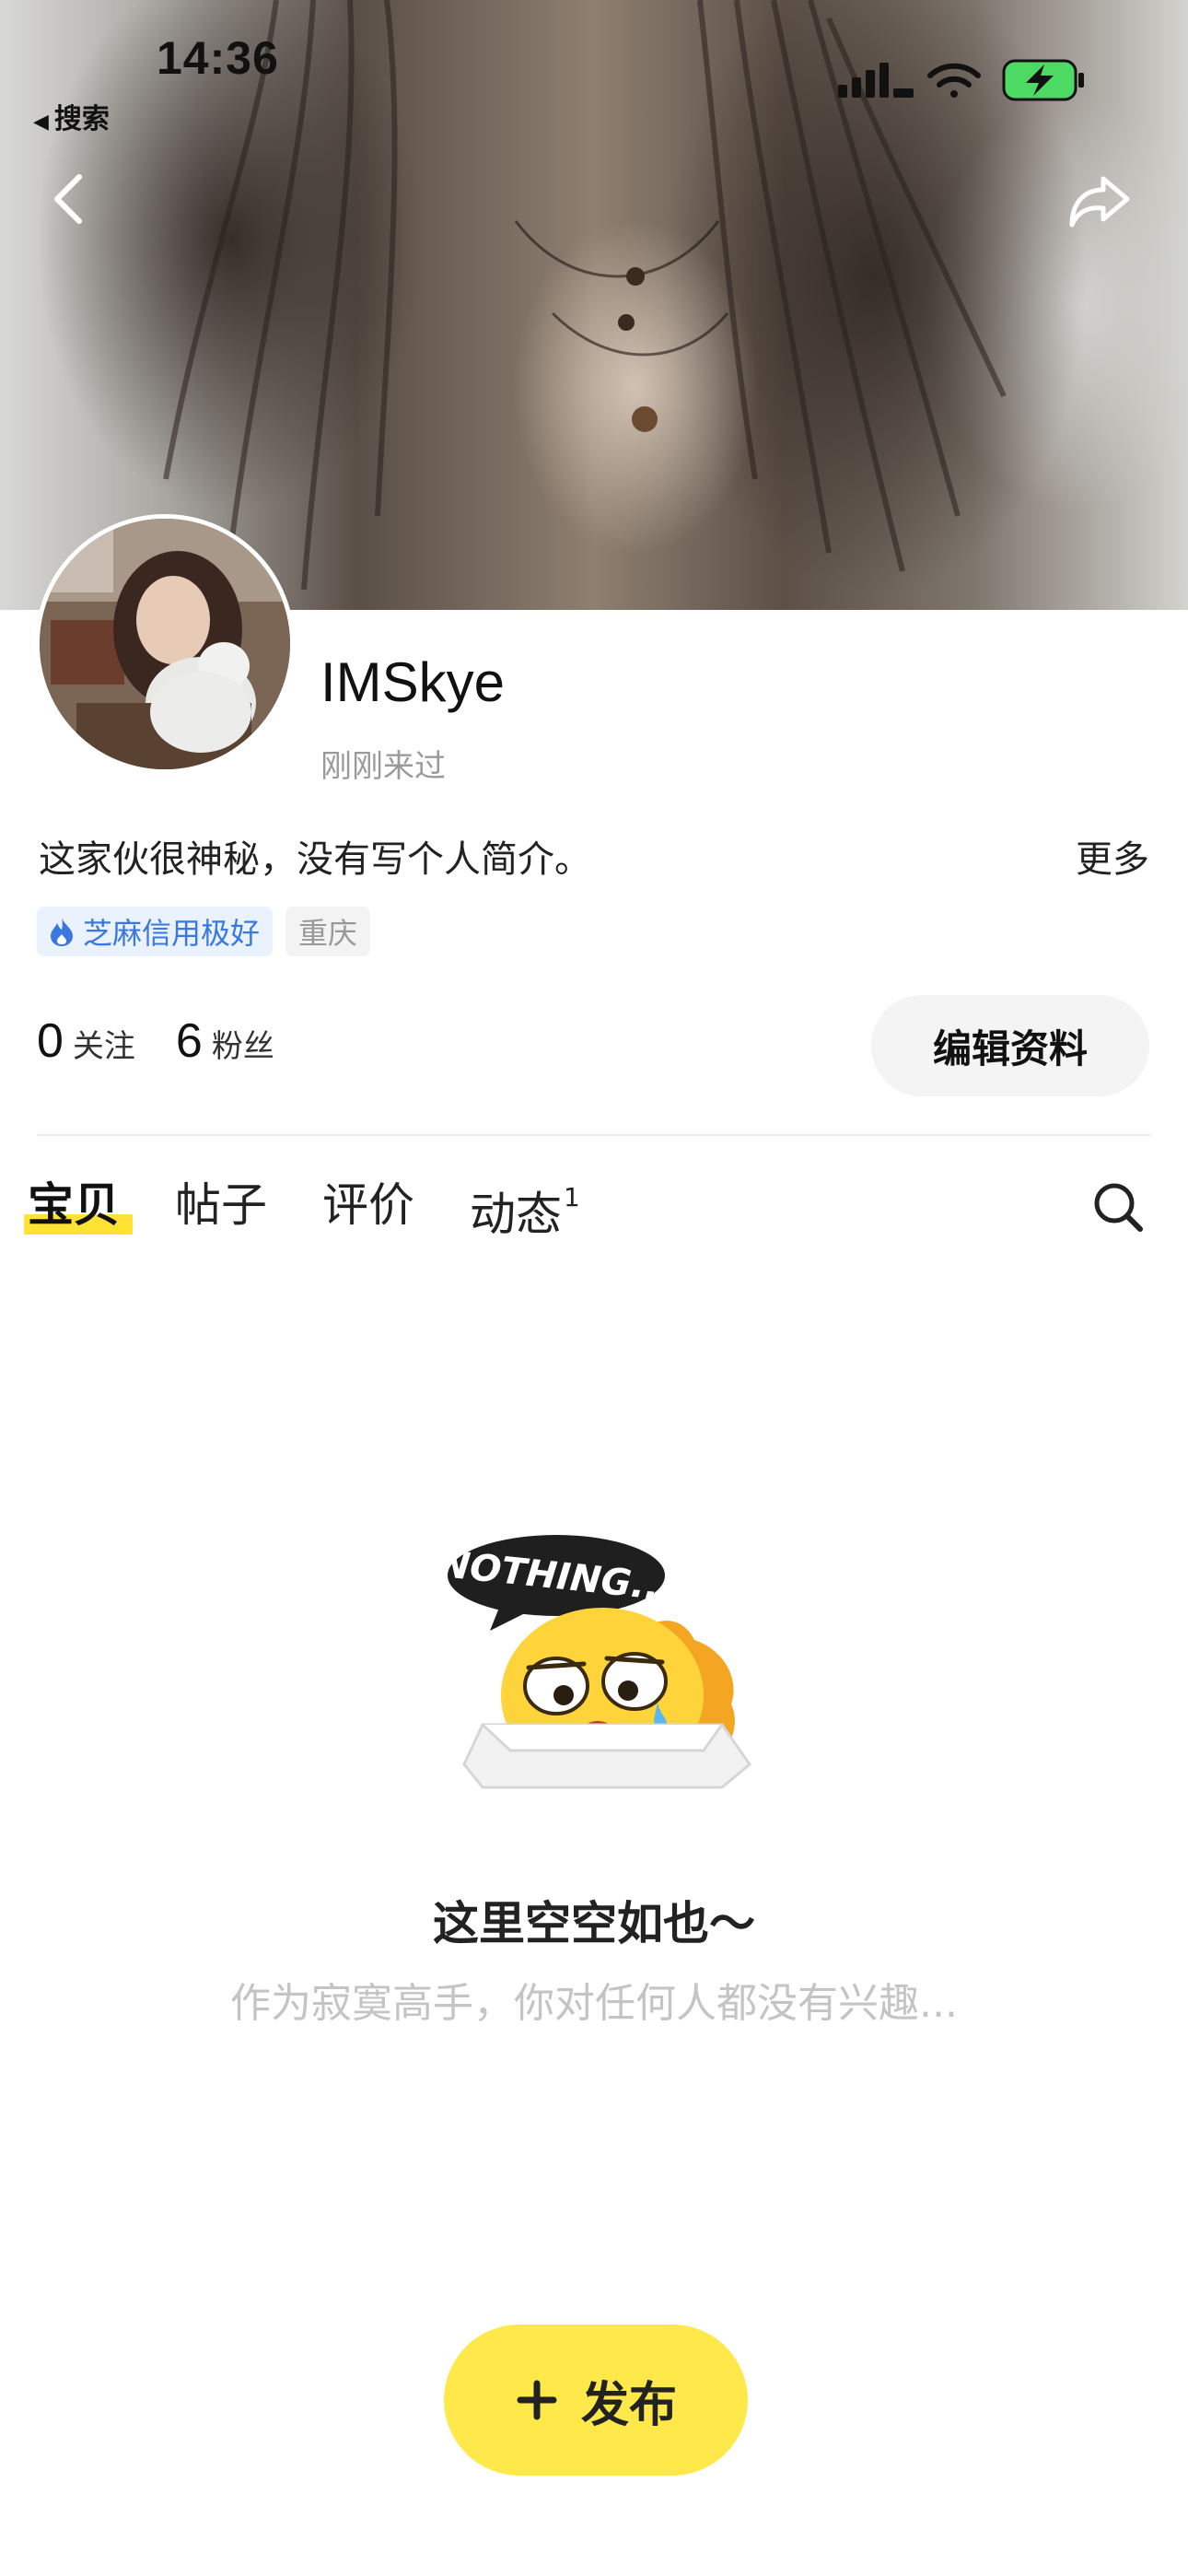 The image size is (1188, 2576). I want to click on city-tag: 重庆, so click(328, 931).